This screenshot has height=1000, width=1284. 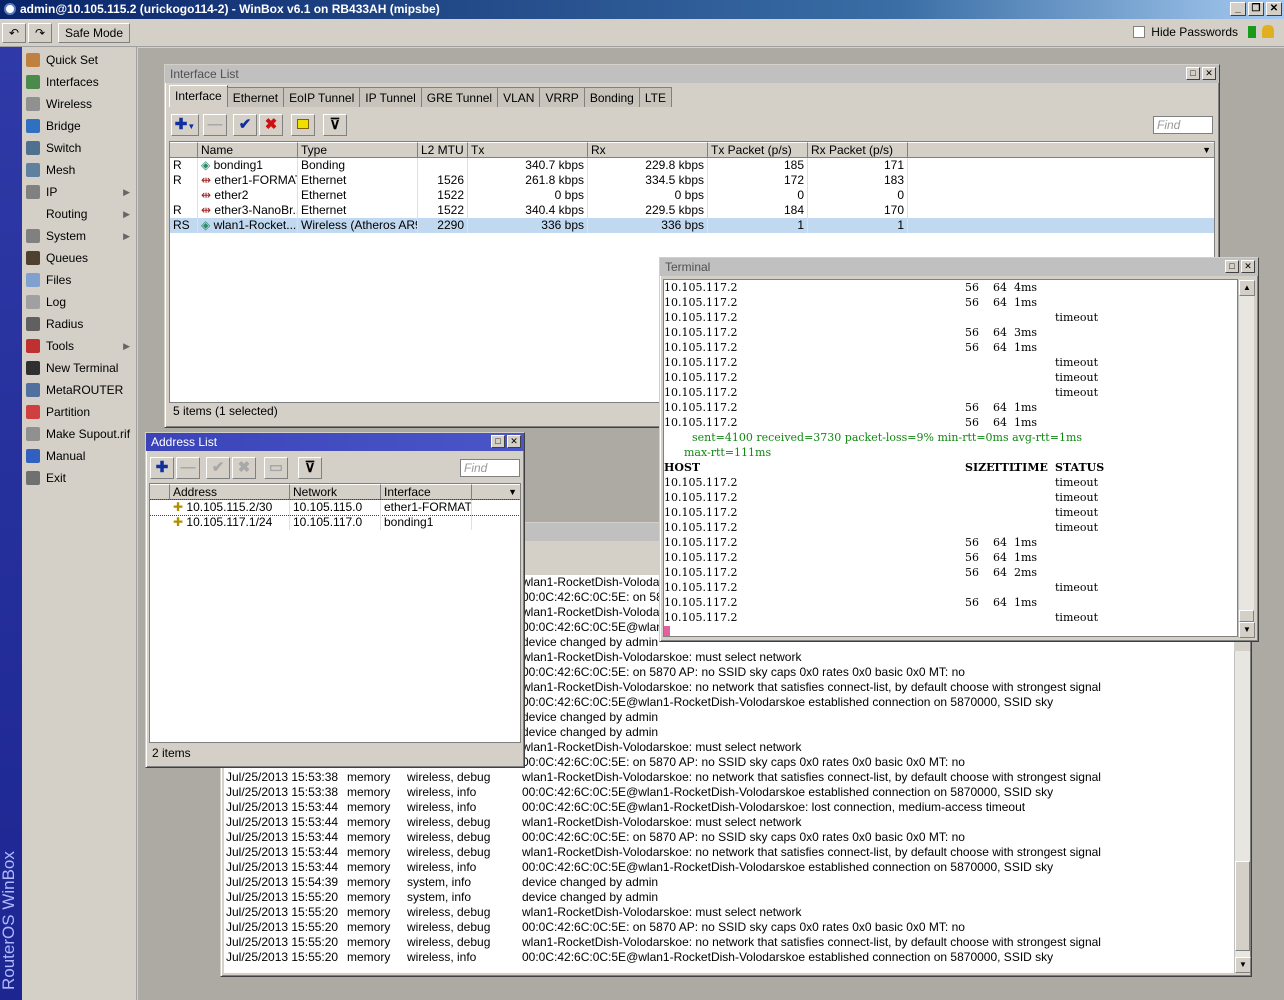 What do you see at coordinates (79, 192) in the screenshot?
I see `sidebar-item-ip: IP ▶` at bounding box center [79, 192].